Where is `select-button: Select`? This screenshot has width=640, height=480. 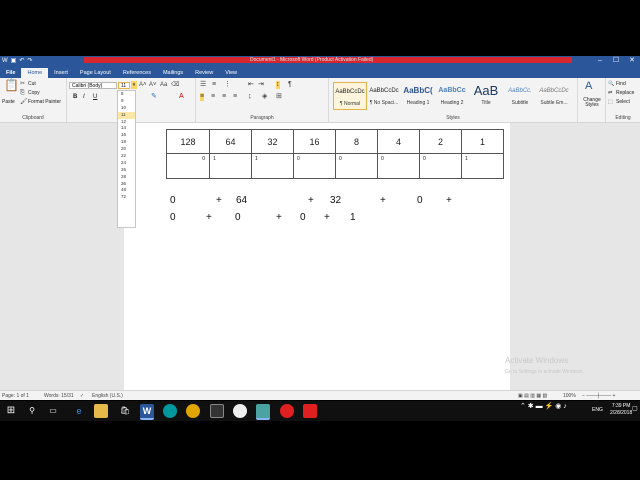 select-button: Select is located at coordinates (623, 102).